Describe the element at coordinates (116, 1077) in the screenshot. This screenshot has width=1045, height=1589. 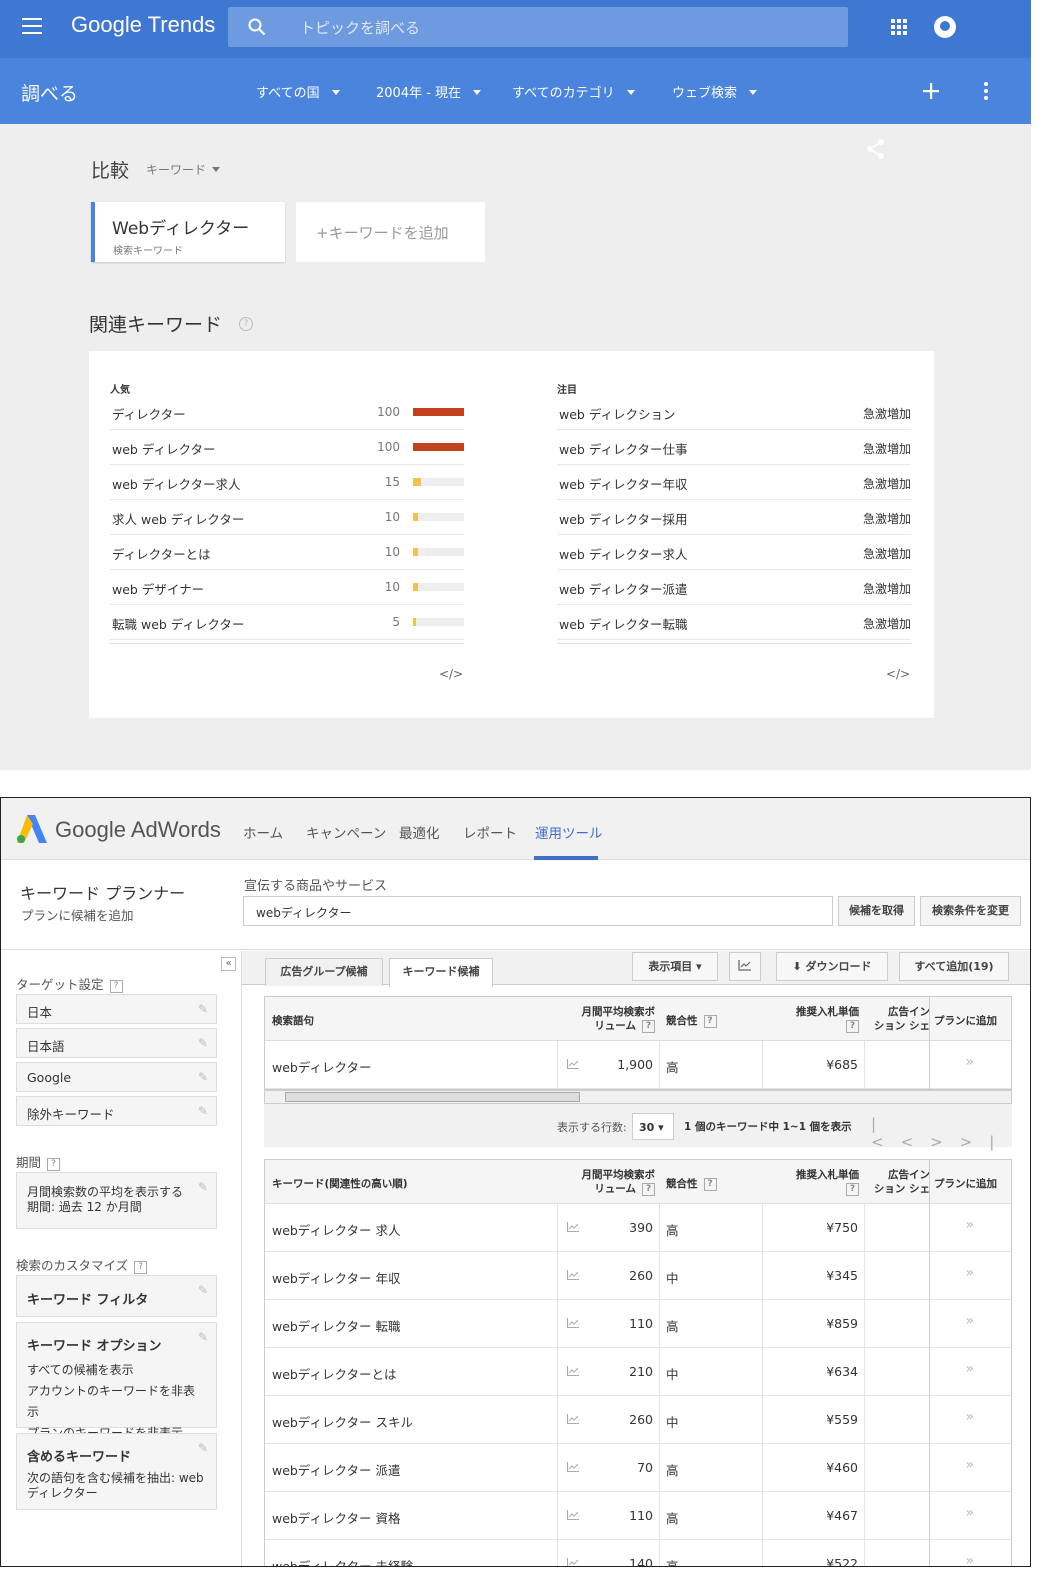
I see `targeting-network: Google ✎` at that location.